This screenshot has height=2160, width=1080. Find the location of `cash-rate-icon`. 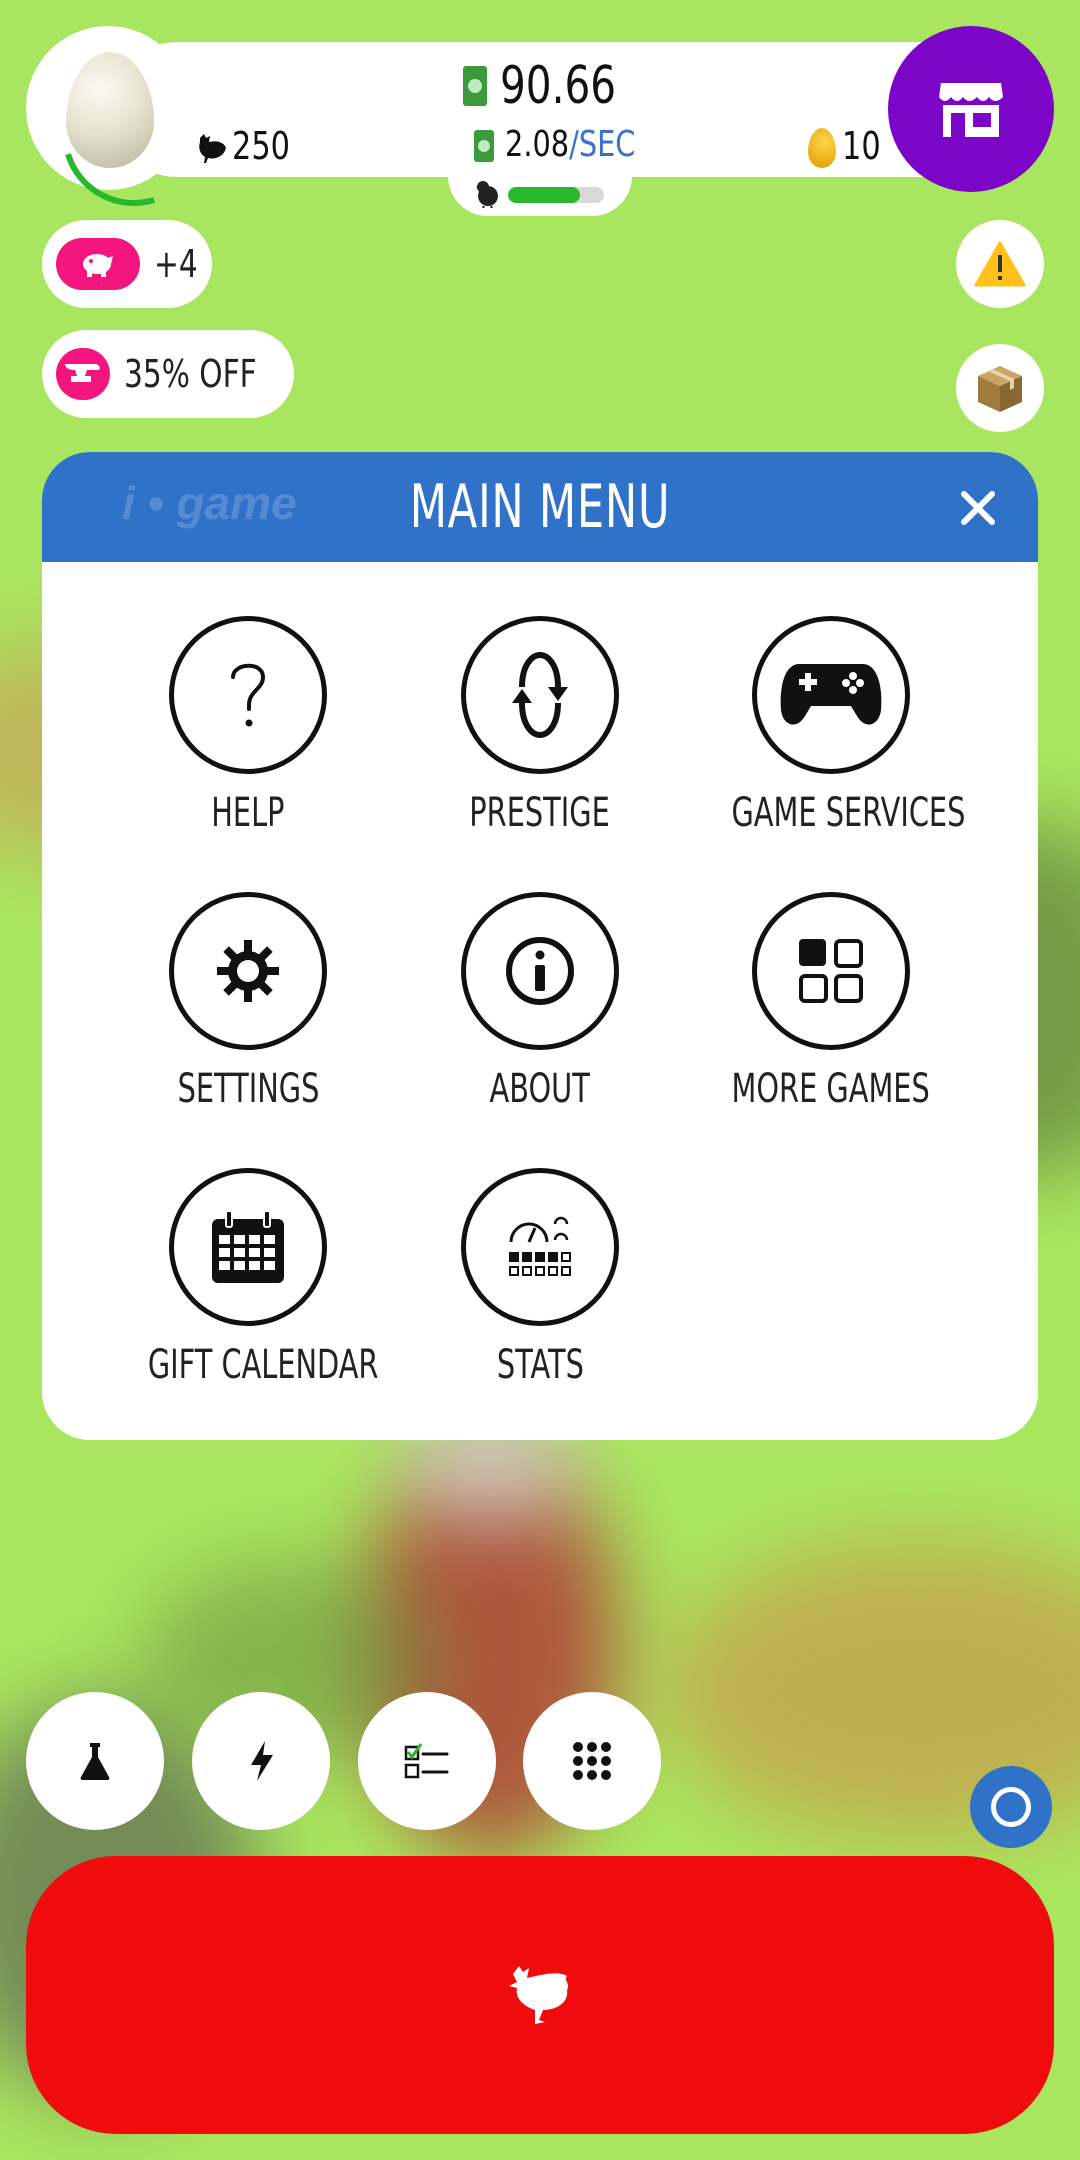

cash-rate-icon is located at coordinates (484, 146).